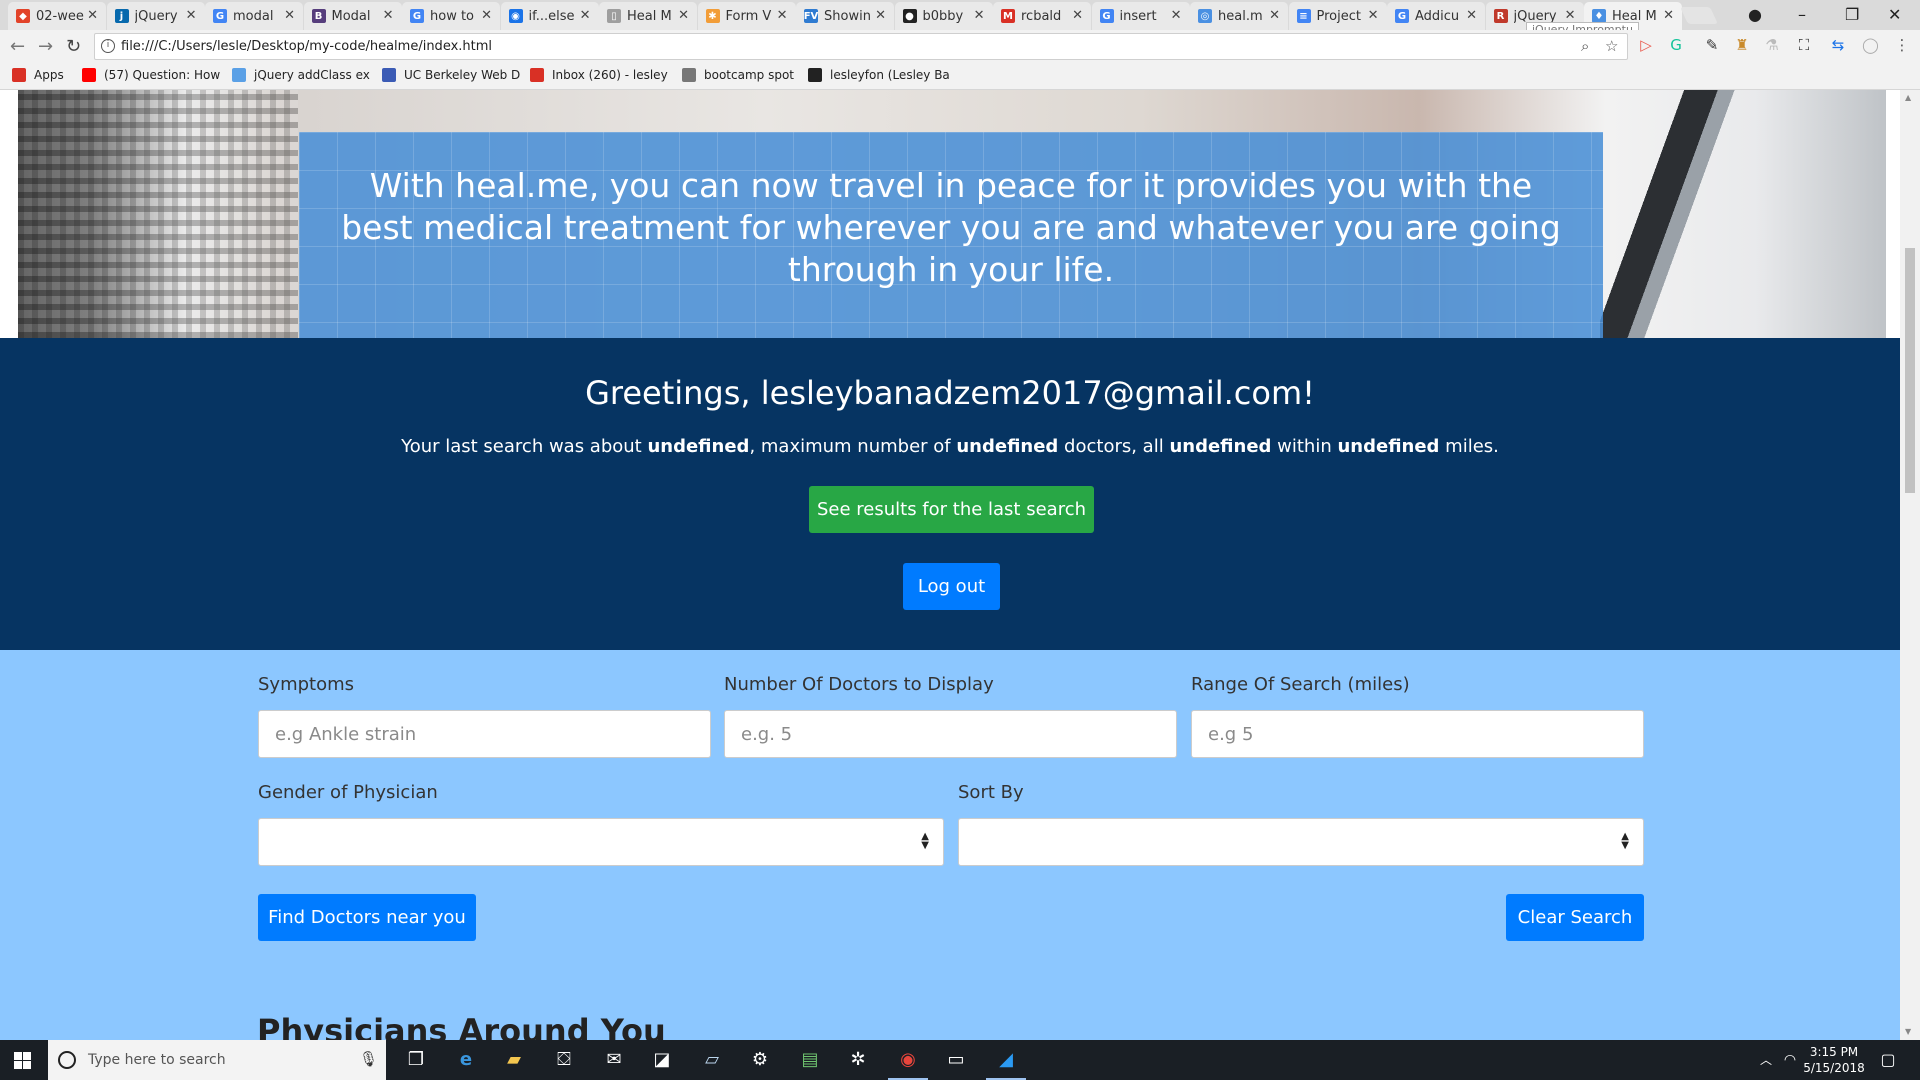 The width and height of the screenshot is (1920, 1080). I want to click on forward-icon: →, so click(45, 46).